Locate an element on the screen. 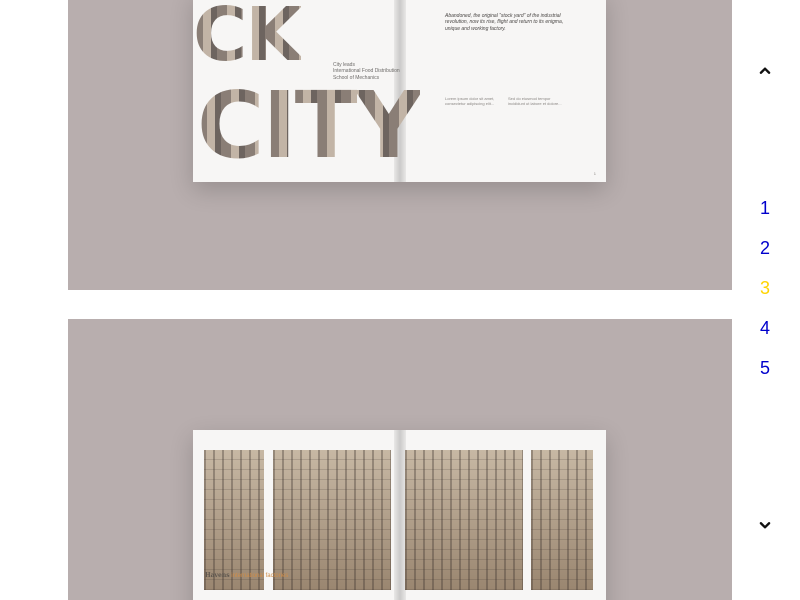 Image resolution: width=800 pixels, height=600 pixels. page-link-5: 5 is located at coordinates (765, 378).